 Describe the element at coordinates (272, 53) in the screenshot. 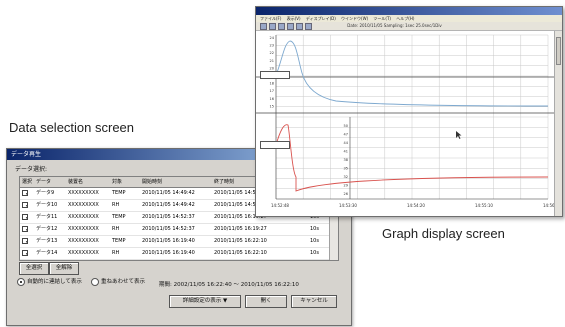

I see `y-tick-label: 22` at that location.